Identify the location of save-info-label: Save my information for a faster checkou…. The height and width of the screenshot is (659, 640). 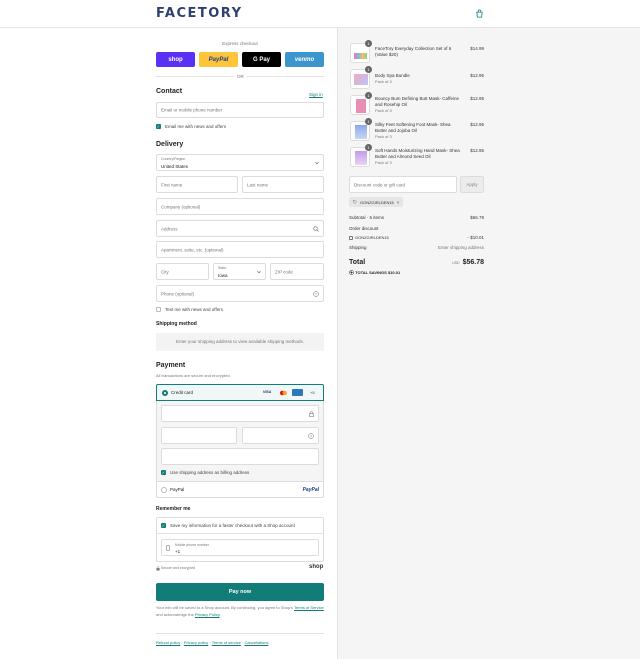
(232, 525).